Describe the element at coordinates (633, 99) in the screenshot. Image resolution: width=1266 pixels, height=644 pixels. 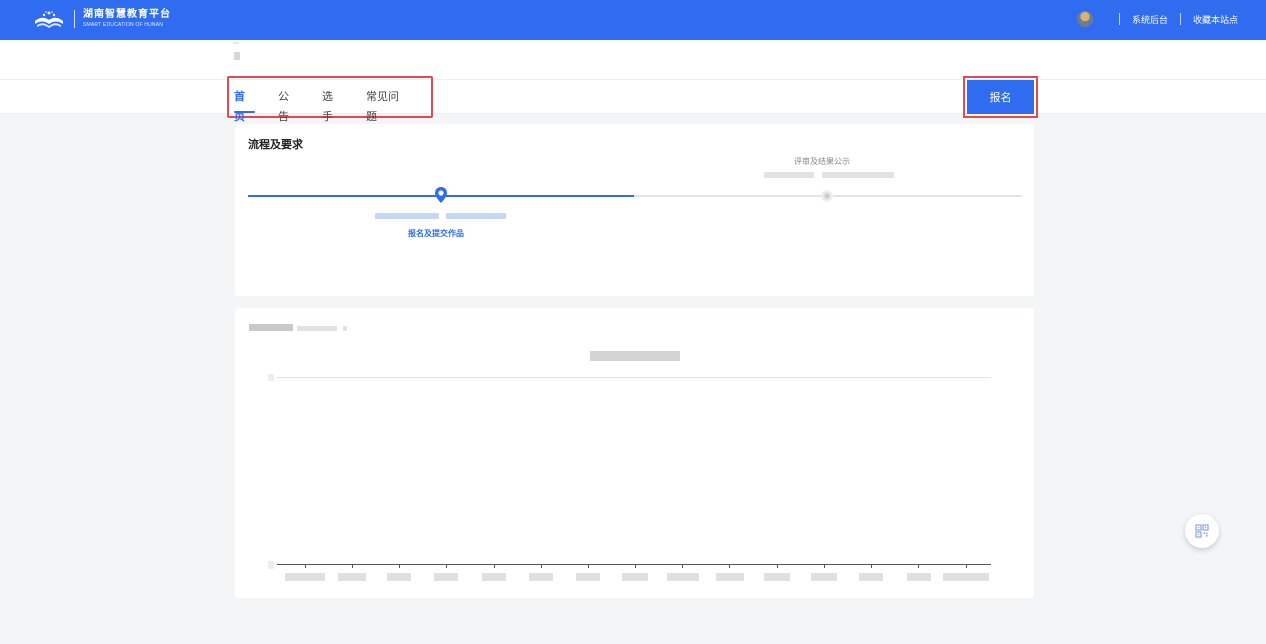
I see `section-nav: 首页 公告 选手 常见问题 报名` at that location.